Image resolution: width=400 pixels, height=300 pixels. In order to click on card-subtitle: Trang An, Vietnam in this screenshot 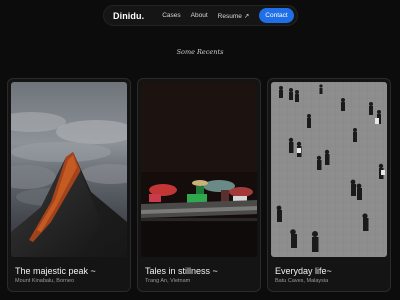, I will do `click(168, 281)`.